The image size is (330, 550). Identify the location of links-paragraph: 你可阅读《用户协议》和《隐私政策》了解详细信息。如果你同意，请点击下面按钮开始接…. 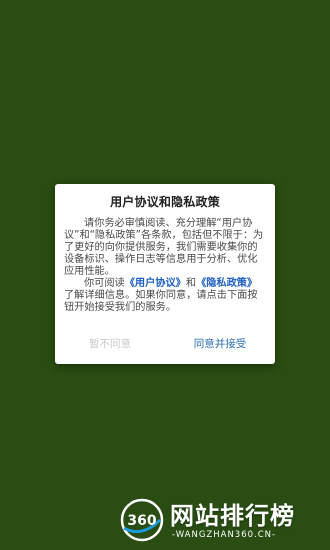
(165, 296).